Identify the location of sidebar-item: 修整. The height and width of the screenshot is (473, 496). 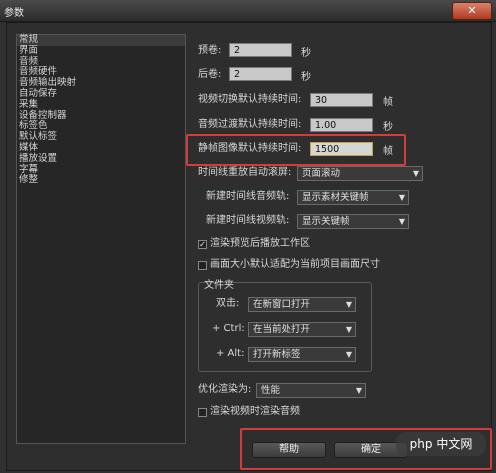
(101, 180).